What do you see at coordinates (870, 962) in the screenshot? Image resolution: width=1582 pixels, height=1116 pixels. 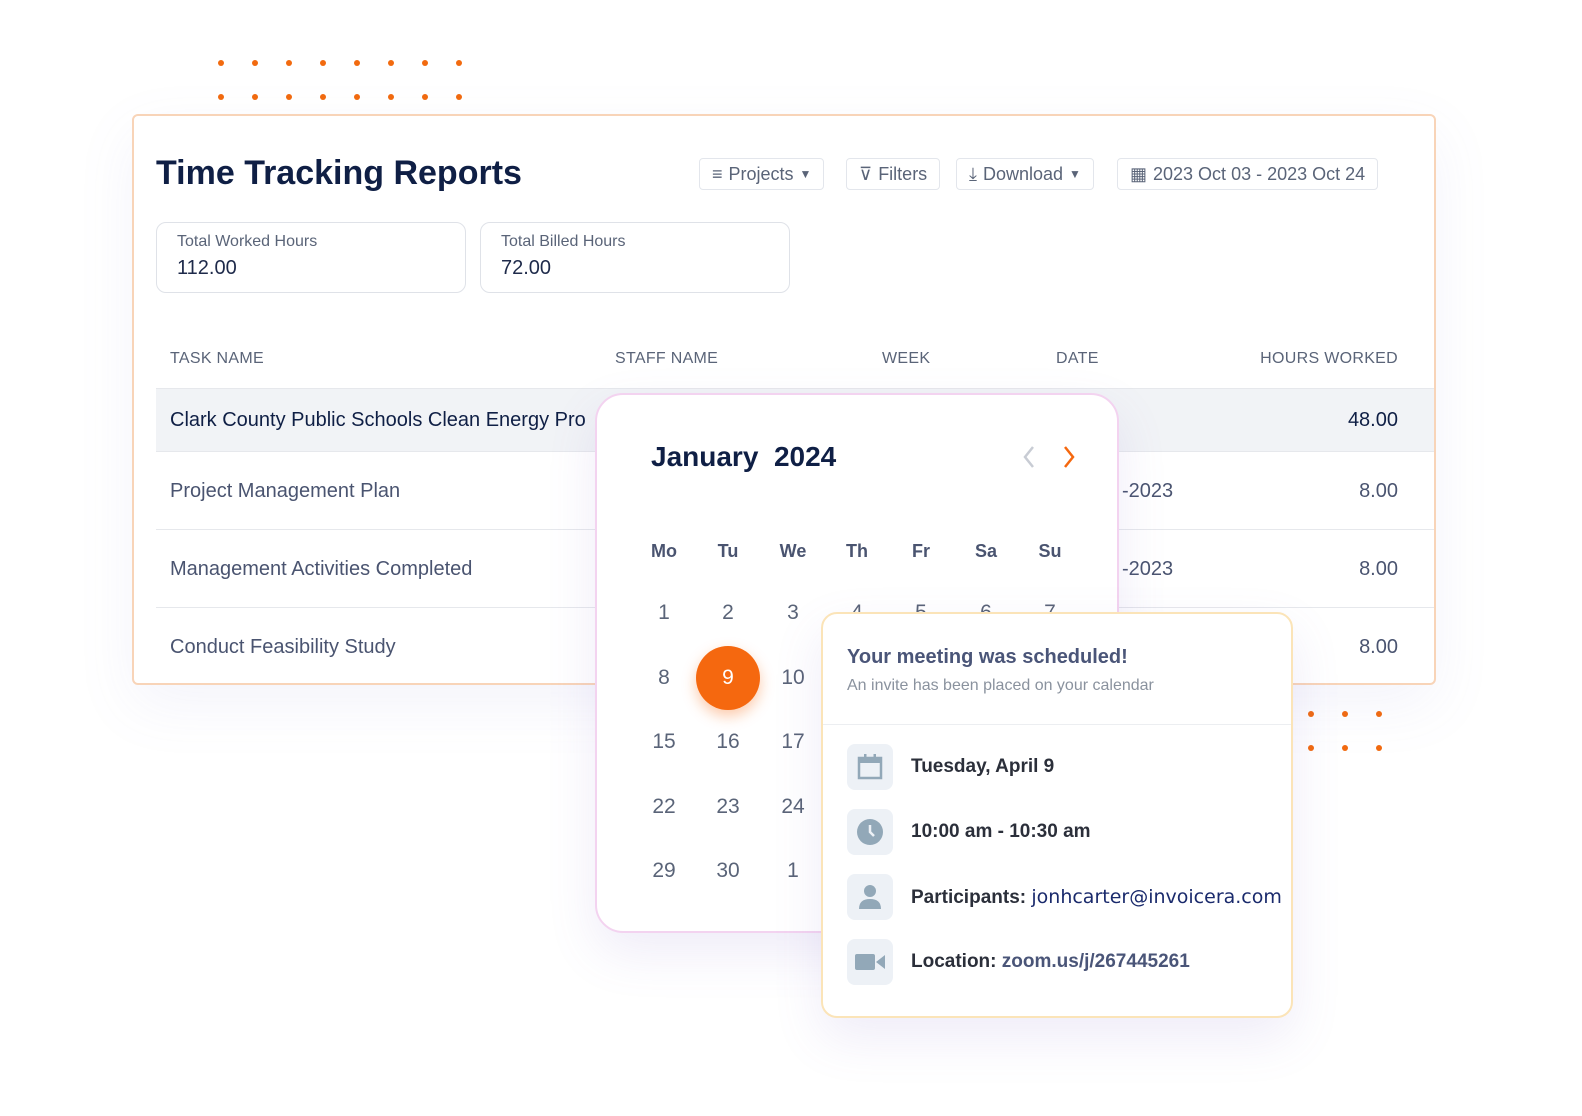 I see `video-camera-icon` at bounding box center [870, 962].